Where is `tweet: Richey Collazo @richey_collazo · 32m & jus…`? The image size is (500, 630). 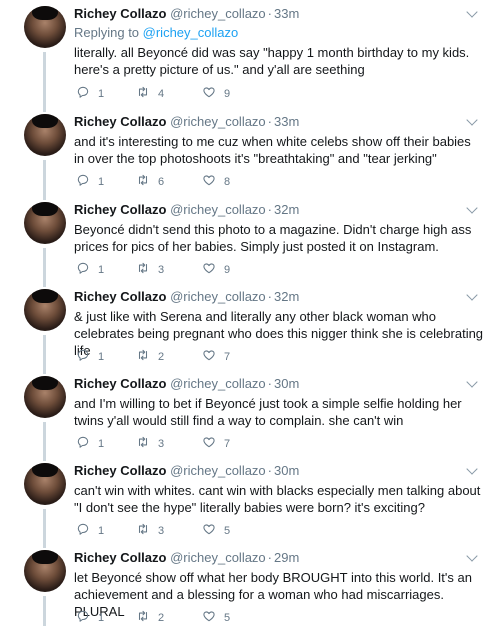
tweet: Richey Collazo @richey_collazo · 32m & jus… is located at coordinates (250, 328).